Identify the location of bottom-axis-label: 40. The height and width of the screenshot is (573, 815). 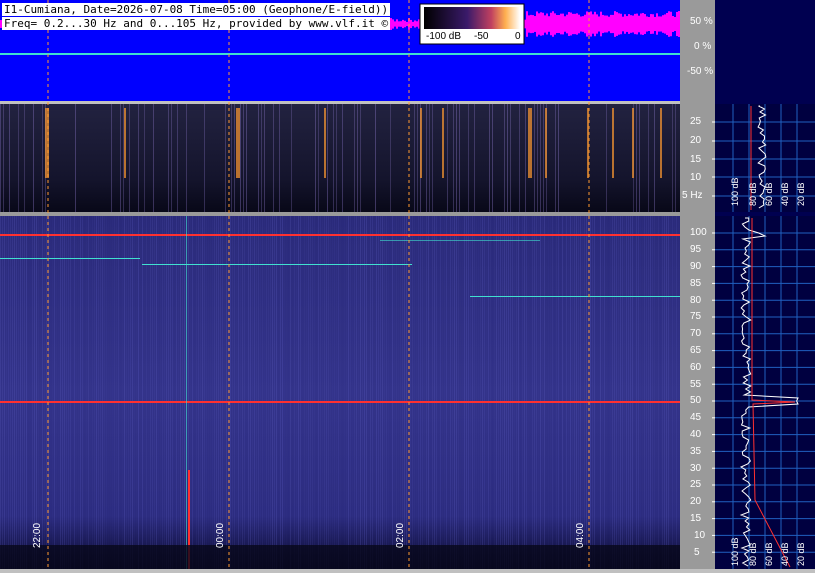
(696, 434).